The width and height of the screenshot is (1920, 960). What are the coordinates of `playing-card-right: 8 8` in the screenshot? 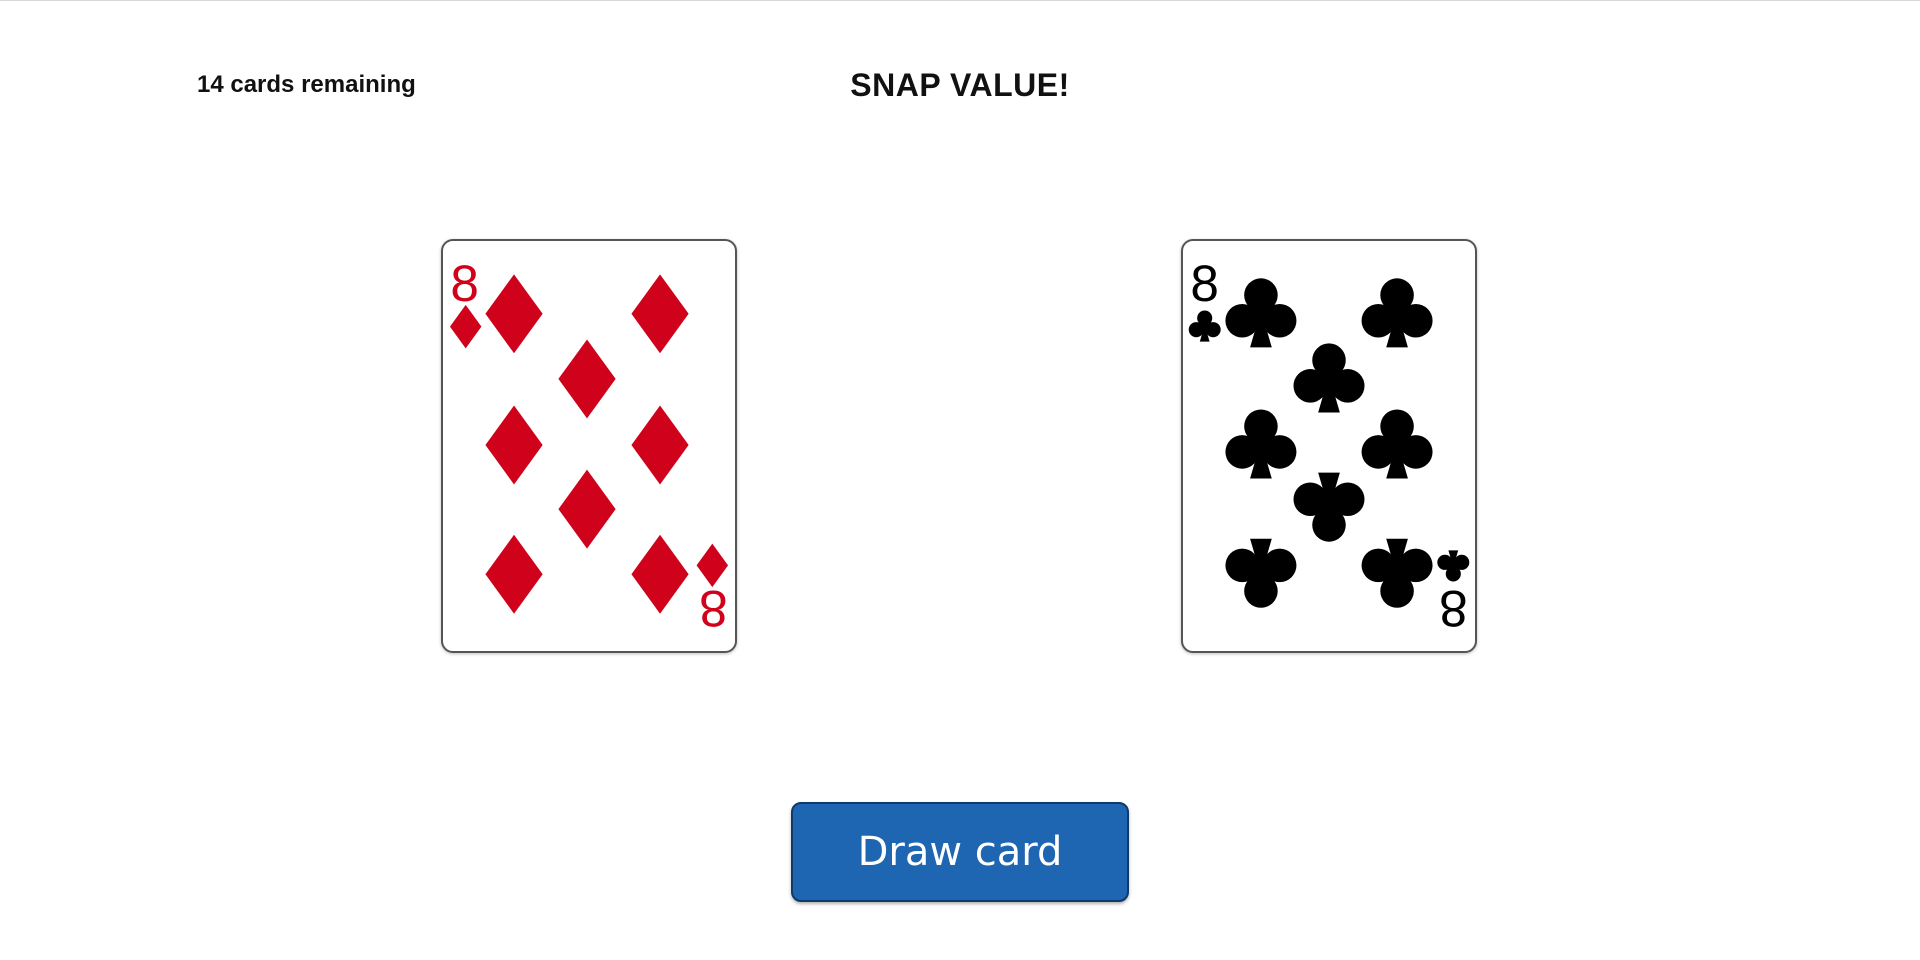 It's located at (1329, 446).